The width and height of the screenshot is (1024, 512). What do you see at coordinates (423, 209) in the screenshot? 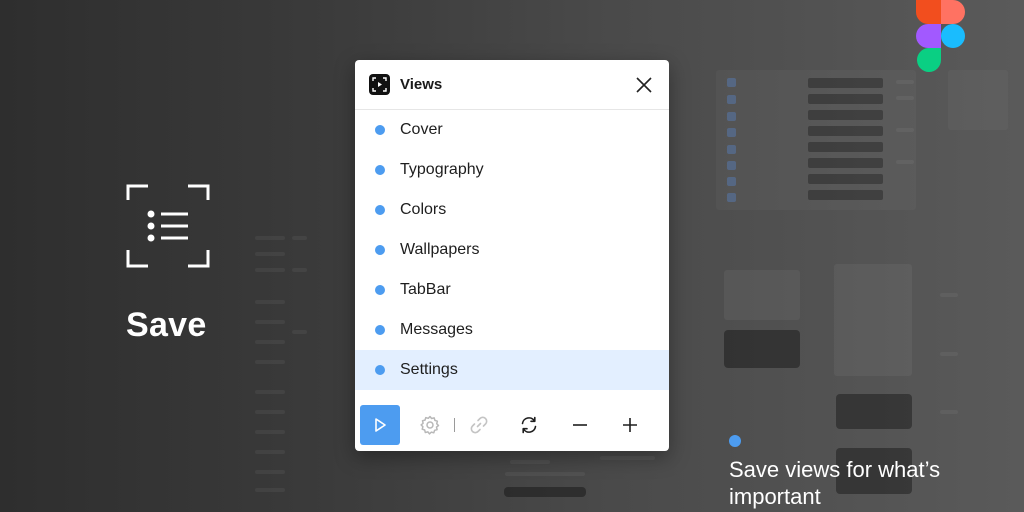
I see `view-label: Colors` at bounding box center [423, 209].